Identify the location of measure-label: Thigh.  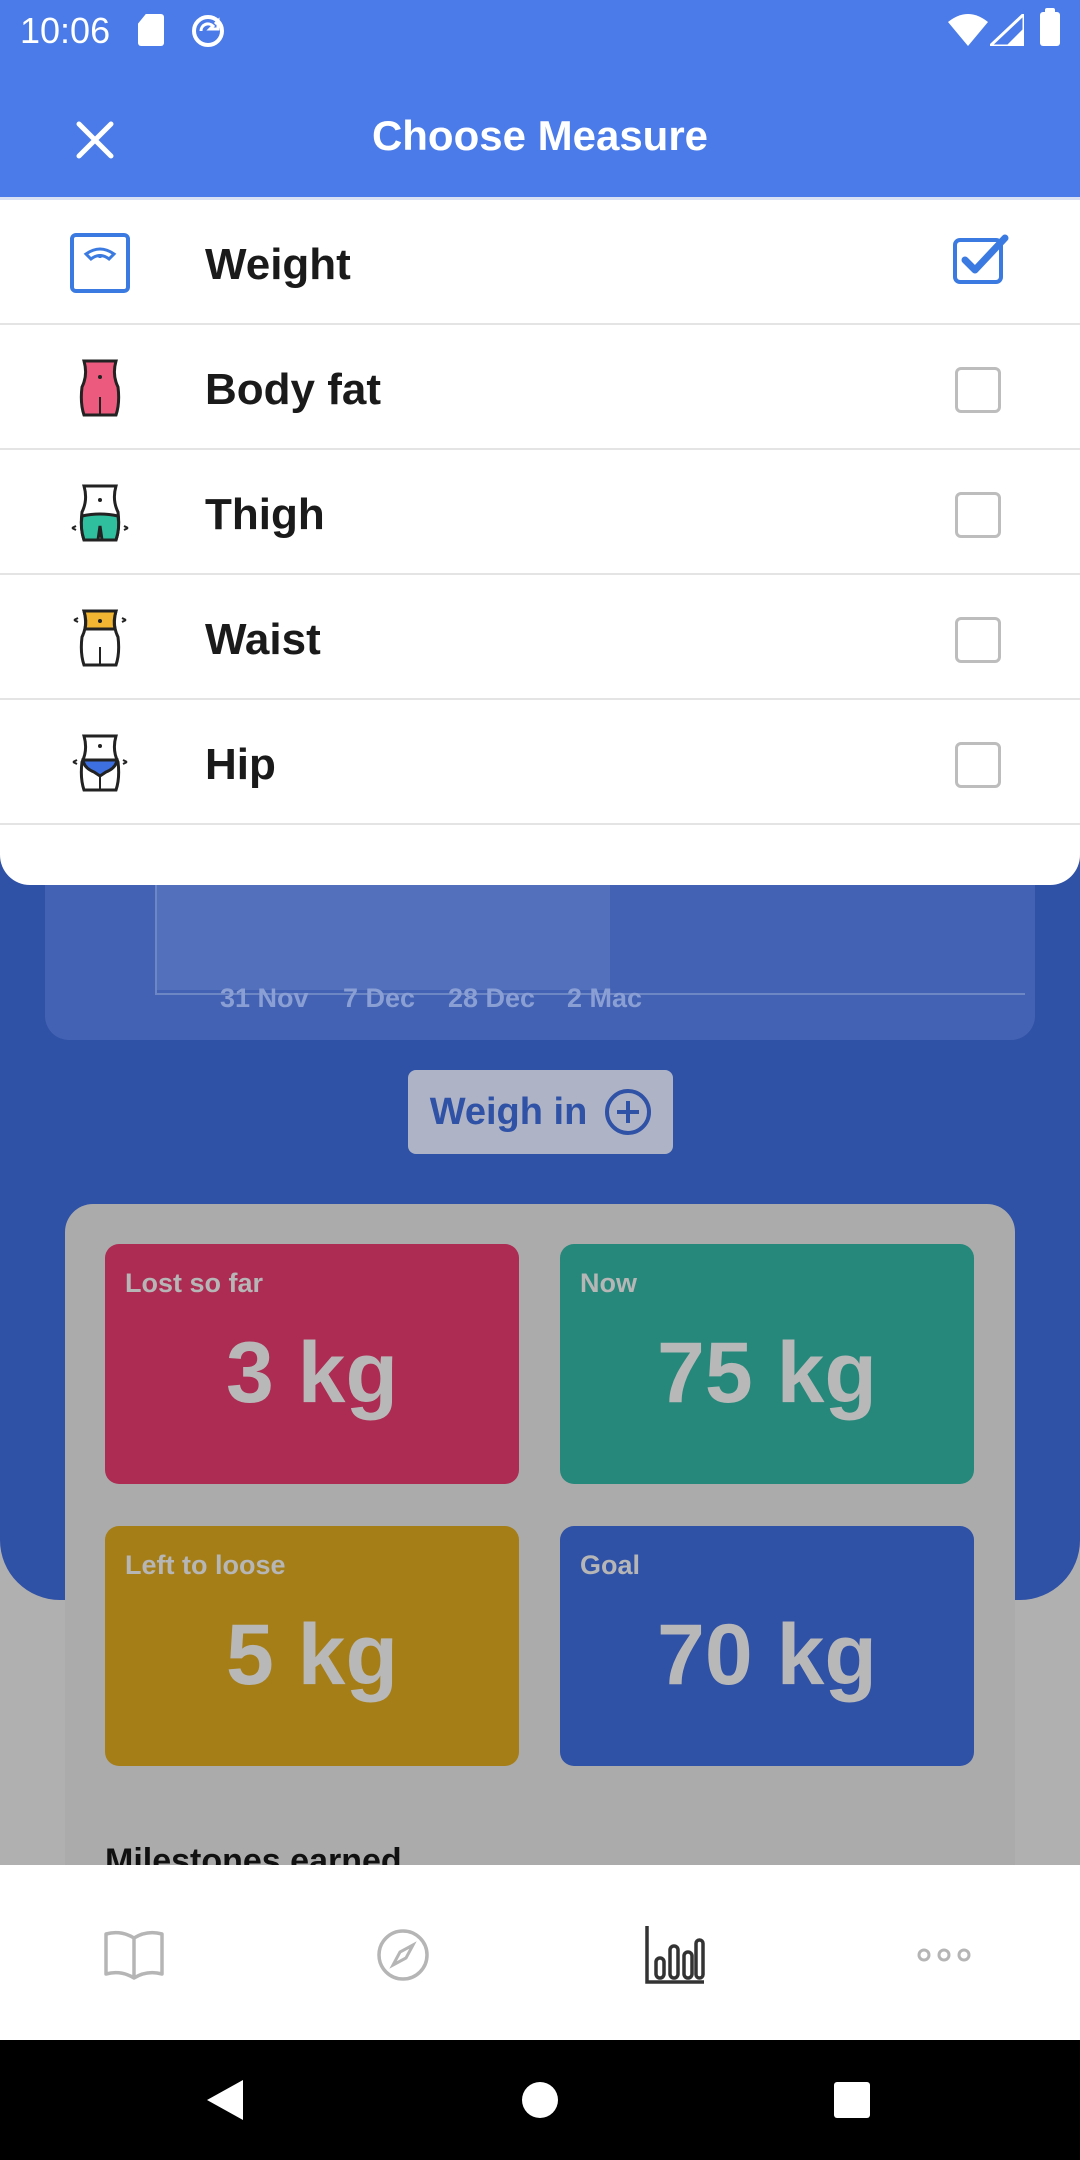
(265, 514).